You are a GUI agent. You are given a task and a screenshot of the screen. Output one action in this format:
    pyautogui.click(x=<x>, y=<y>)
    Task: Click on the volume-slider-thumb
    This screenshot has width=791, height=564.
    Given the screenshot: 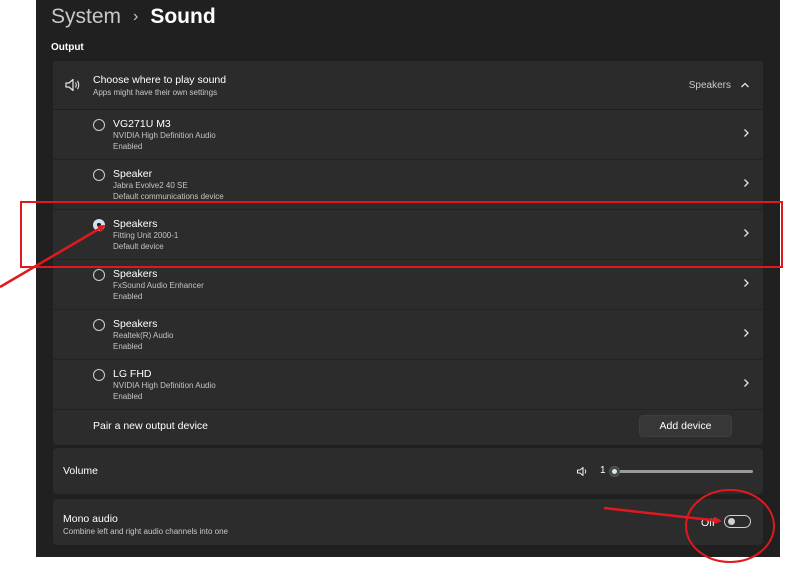 What is the action you would take?
    pyautogui.click(x=615, y=471)
    